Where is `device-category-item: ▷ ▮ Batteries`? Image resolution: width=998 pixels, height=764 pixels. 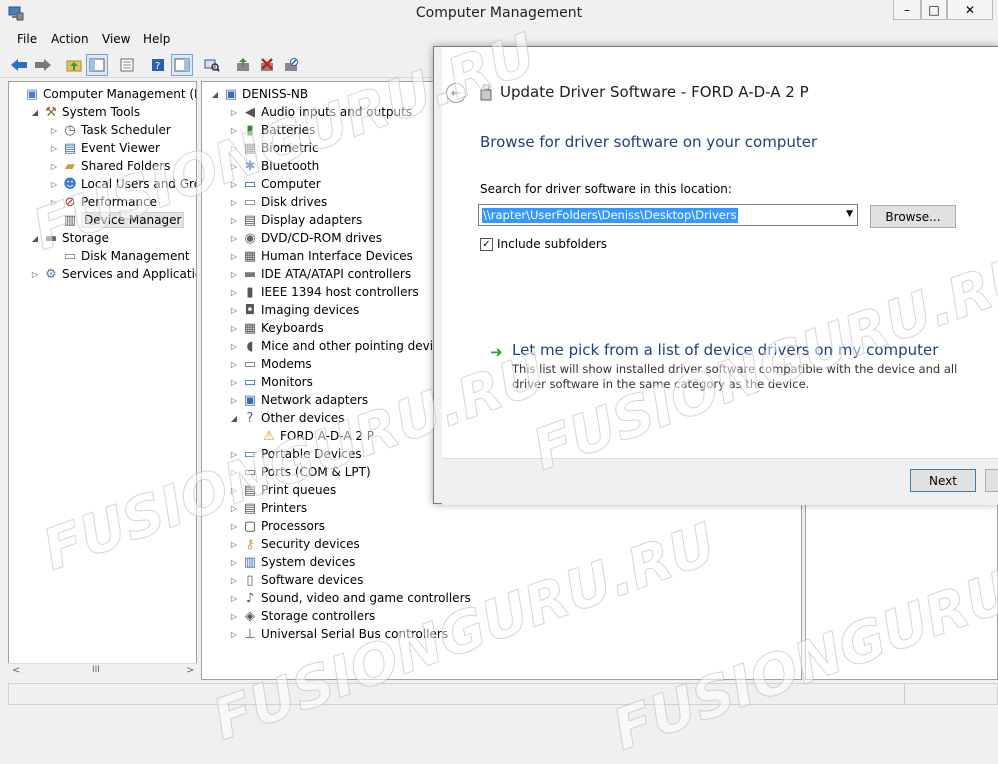
device-category-item: ▷ ▮ Batteries is located at coordinates (272, 130).